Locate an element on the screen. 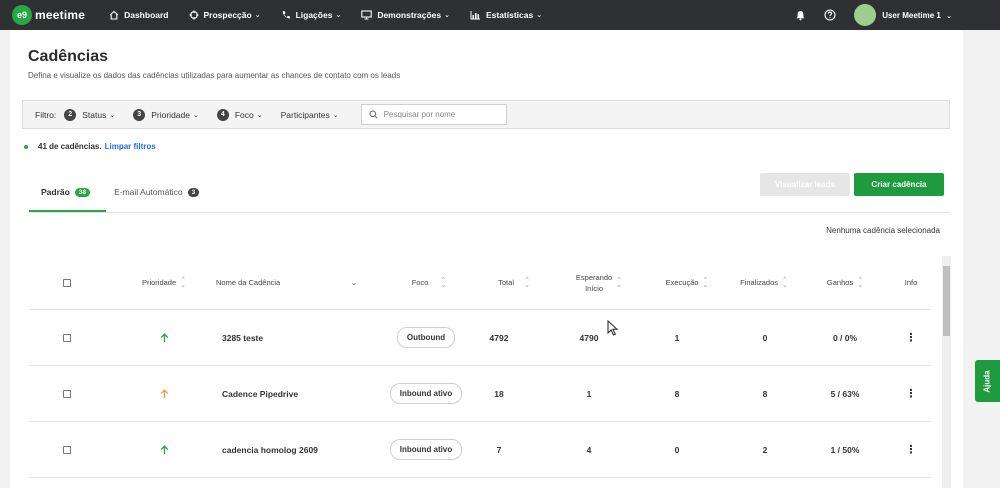 The image size is (1000, 488). header-priority: Prioridade ⌃ ⌄ is located at coordinates (164, 282).